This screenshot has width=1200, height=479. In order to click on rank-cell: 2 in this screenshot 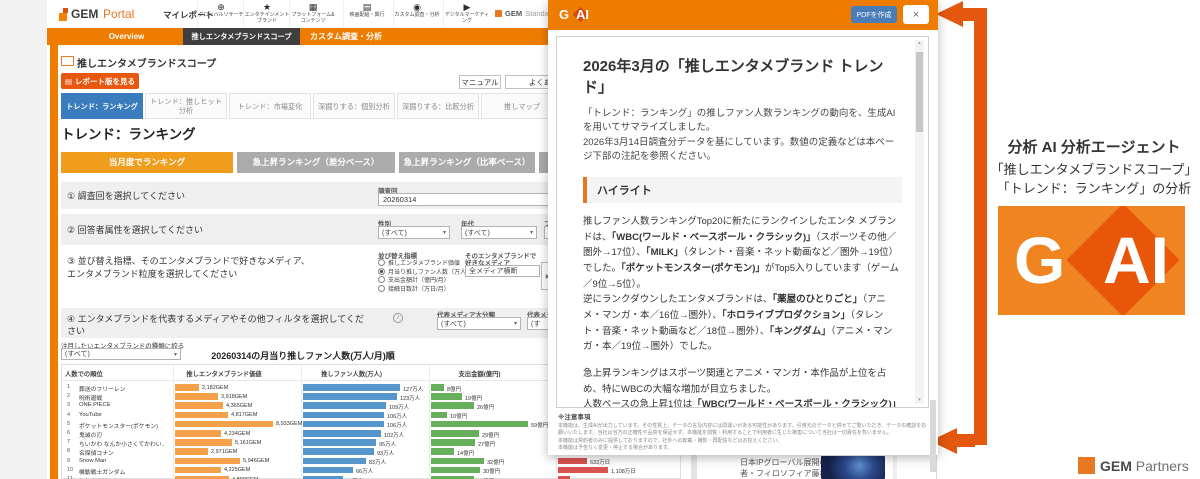, I will do `click(69, 396)`.